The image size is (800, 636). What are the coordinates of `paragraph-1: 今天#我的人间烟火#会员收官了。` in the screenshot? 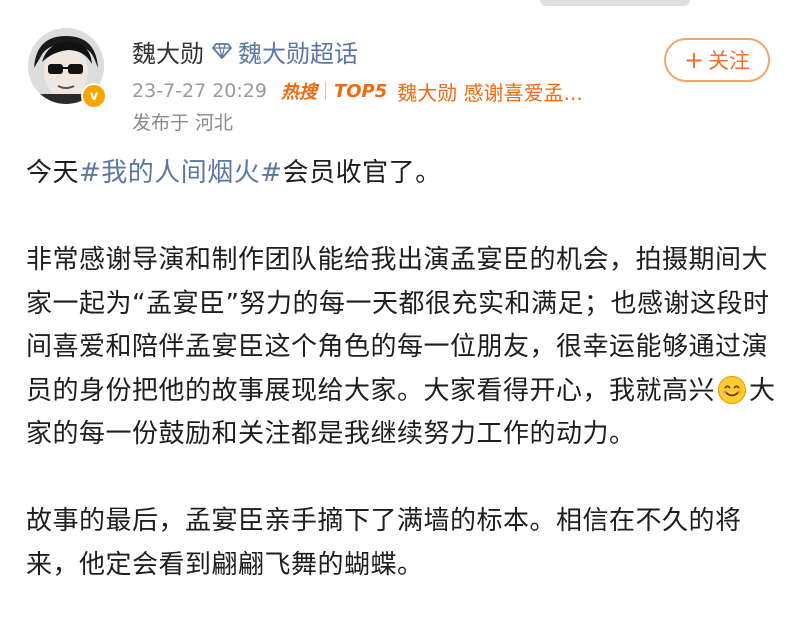 It's located at (401, 174).